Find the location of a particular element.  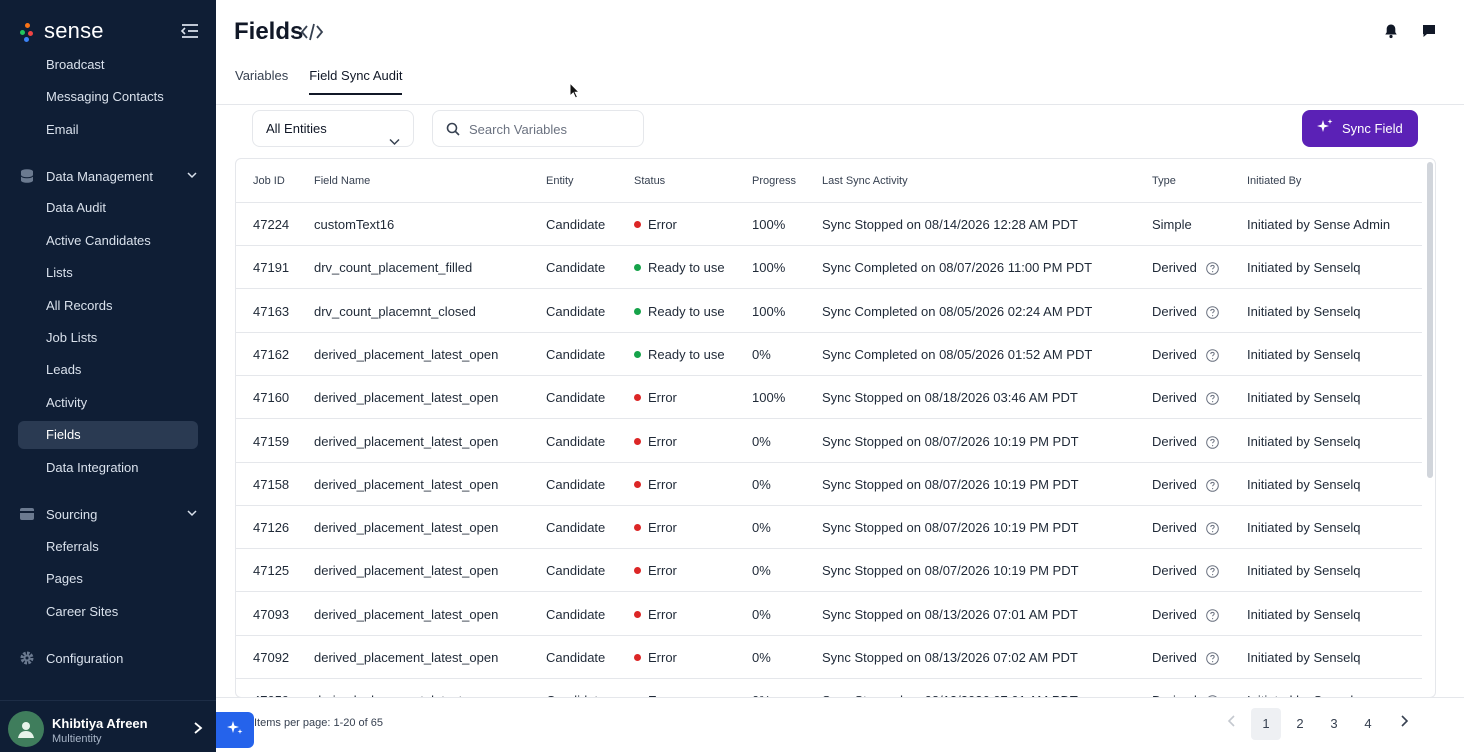

tab-bar: Variables Field Sync Audit is located at coordinates (319, 81).